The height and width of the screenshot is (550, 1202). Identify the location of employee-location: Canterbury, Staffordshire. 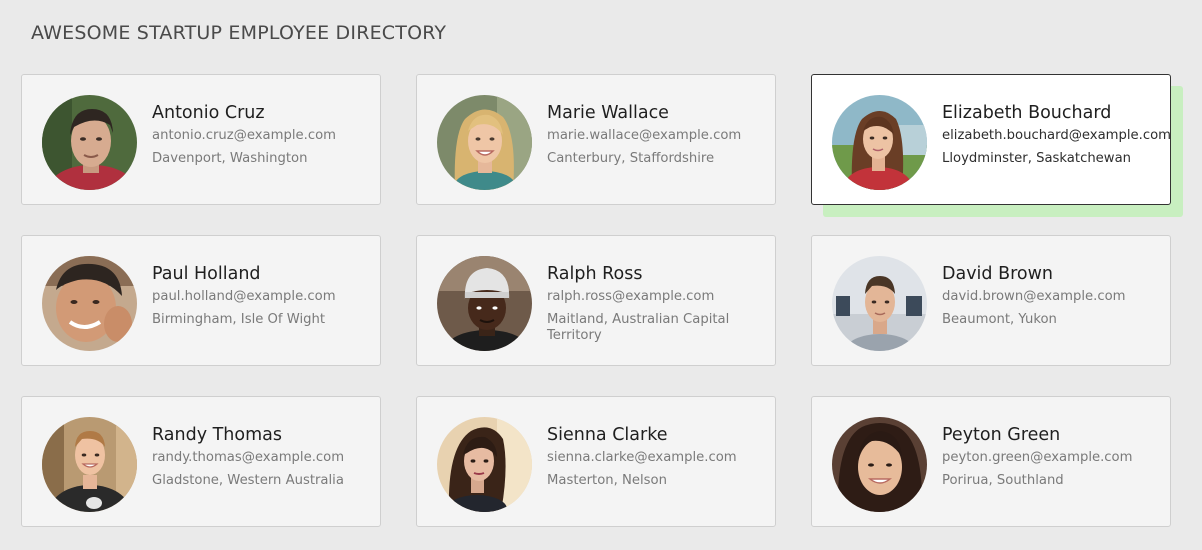
(631, 158).